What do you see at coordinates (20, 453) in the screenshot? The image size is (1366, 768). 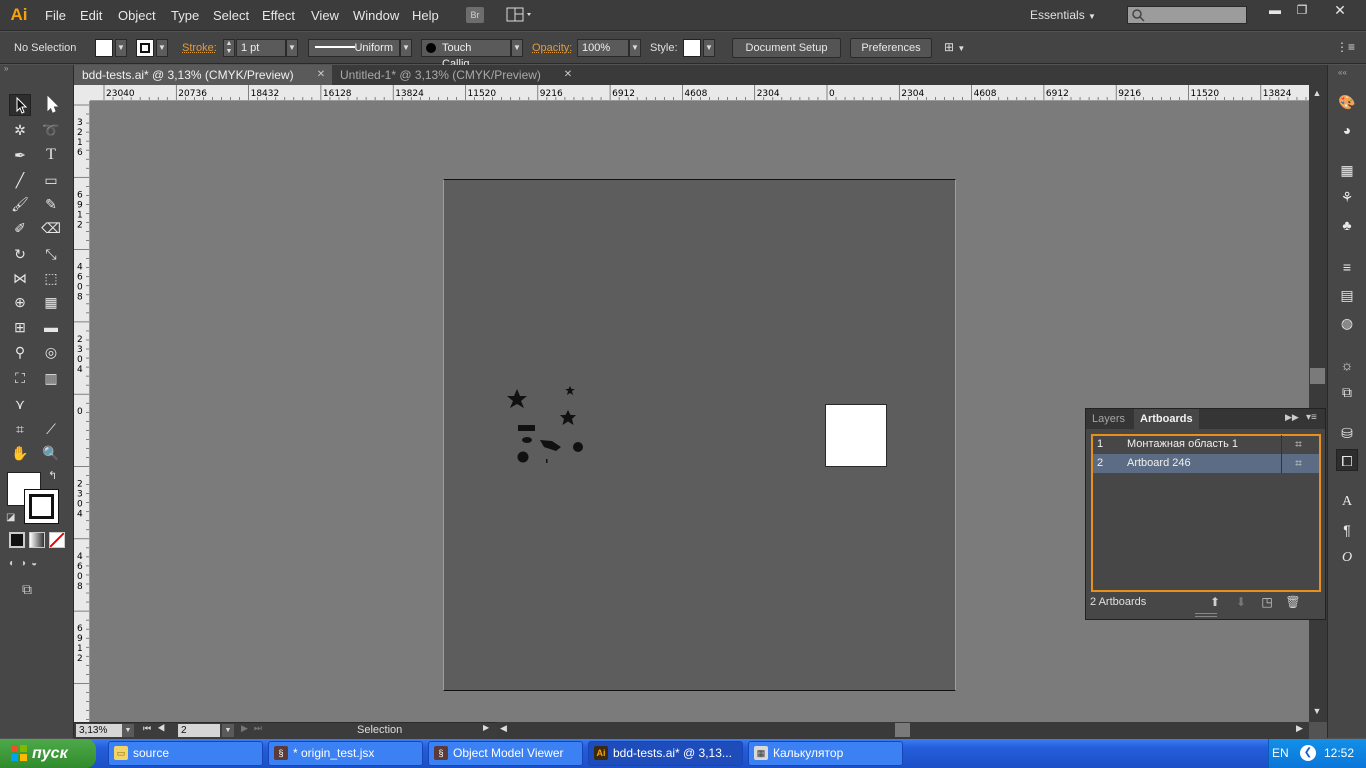 I see `hand-tool-icon: ✋` at bounding box center [20, 453].